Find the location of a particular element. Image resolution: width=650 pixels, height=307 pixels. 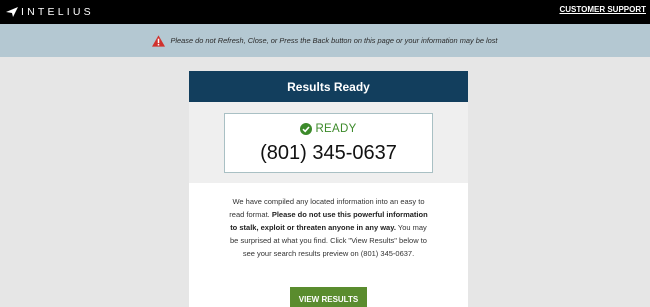

status-area: READY (801) 345-0637 is located at coordinates (328, 142).